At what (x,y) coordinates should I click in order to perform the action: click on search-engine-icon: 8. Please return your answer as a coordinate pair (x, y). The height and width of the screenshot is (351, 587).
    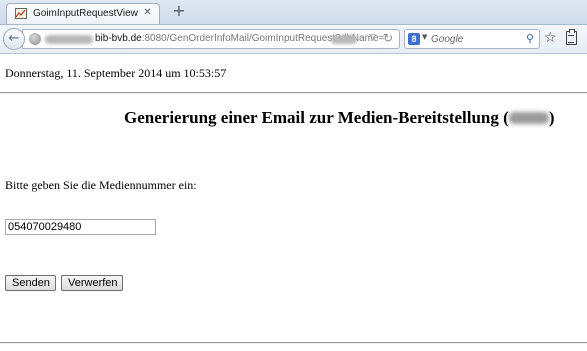
    Looking at the image, I should click on (414, 39).